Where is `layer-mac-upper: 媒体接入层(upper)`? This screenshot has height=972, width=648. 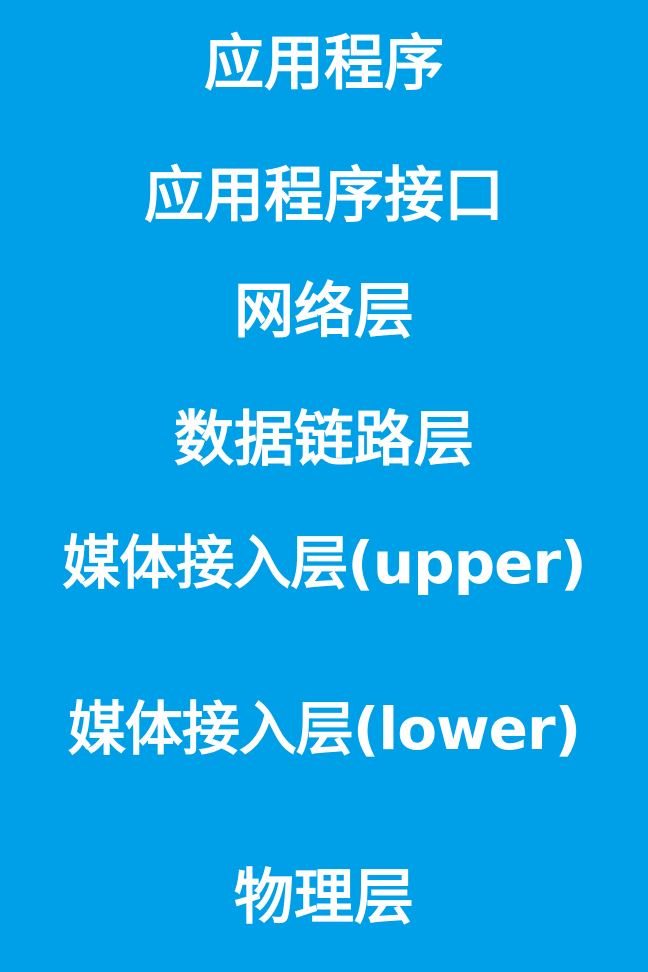
layer-mac-upper: 媒体接入层(upper) is located at coordinates (324, 563).